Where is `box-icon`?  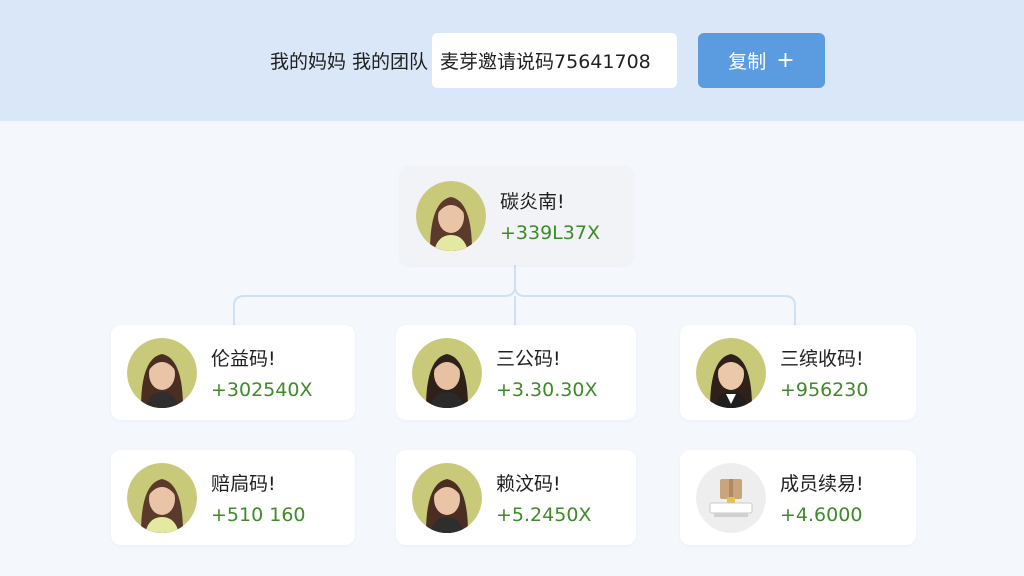 box-icon is located at coordinates (731, 497).